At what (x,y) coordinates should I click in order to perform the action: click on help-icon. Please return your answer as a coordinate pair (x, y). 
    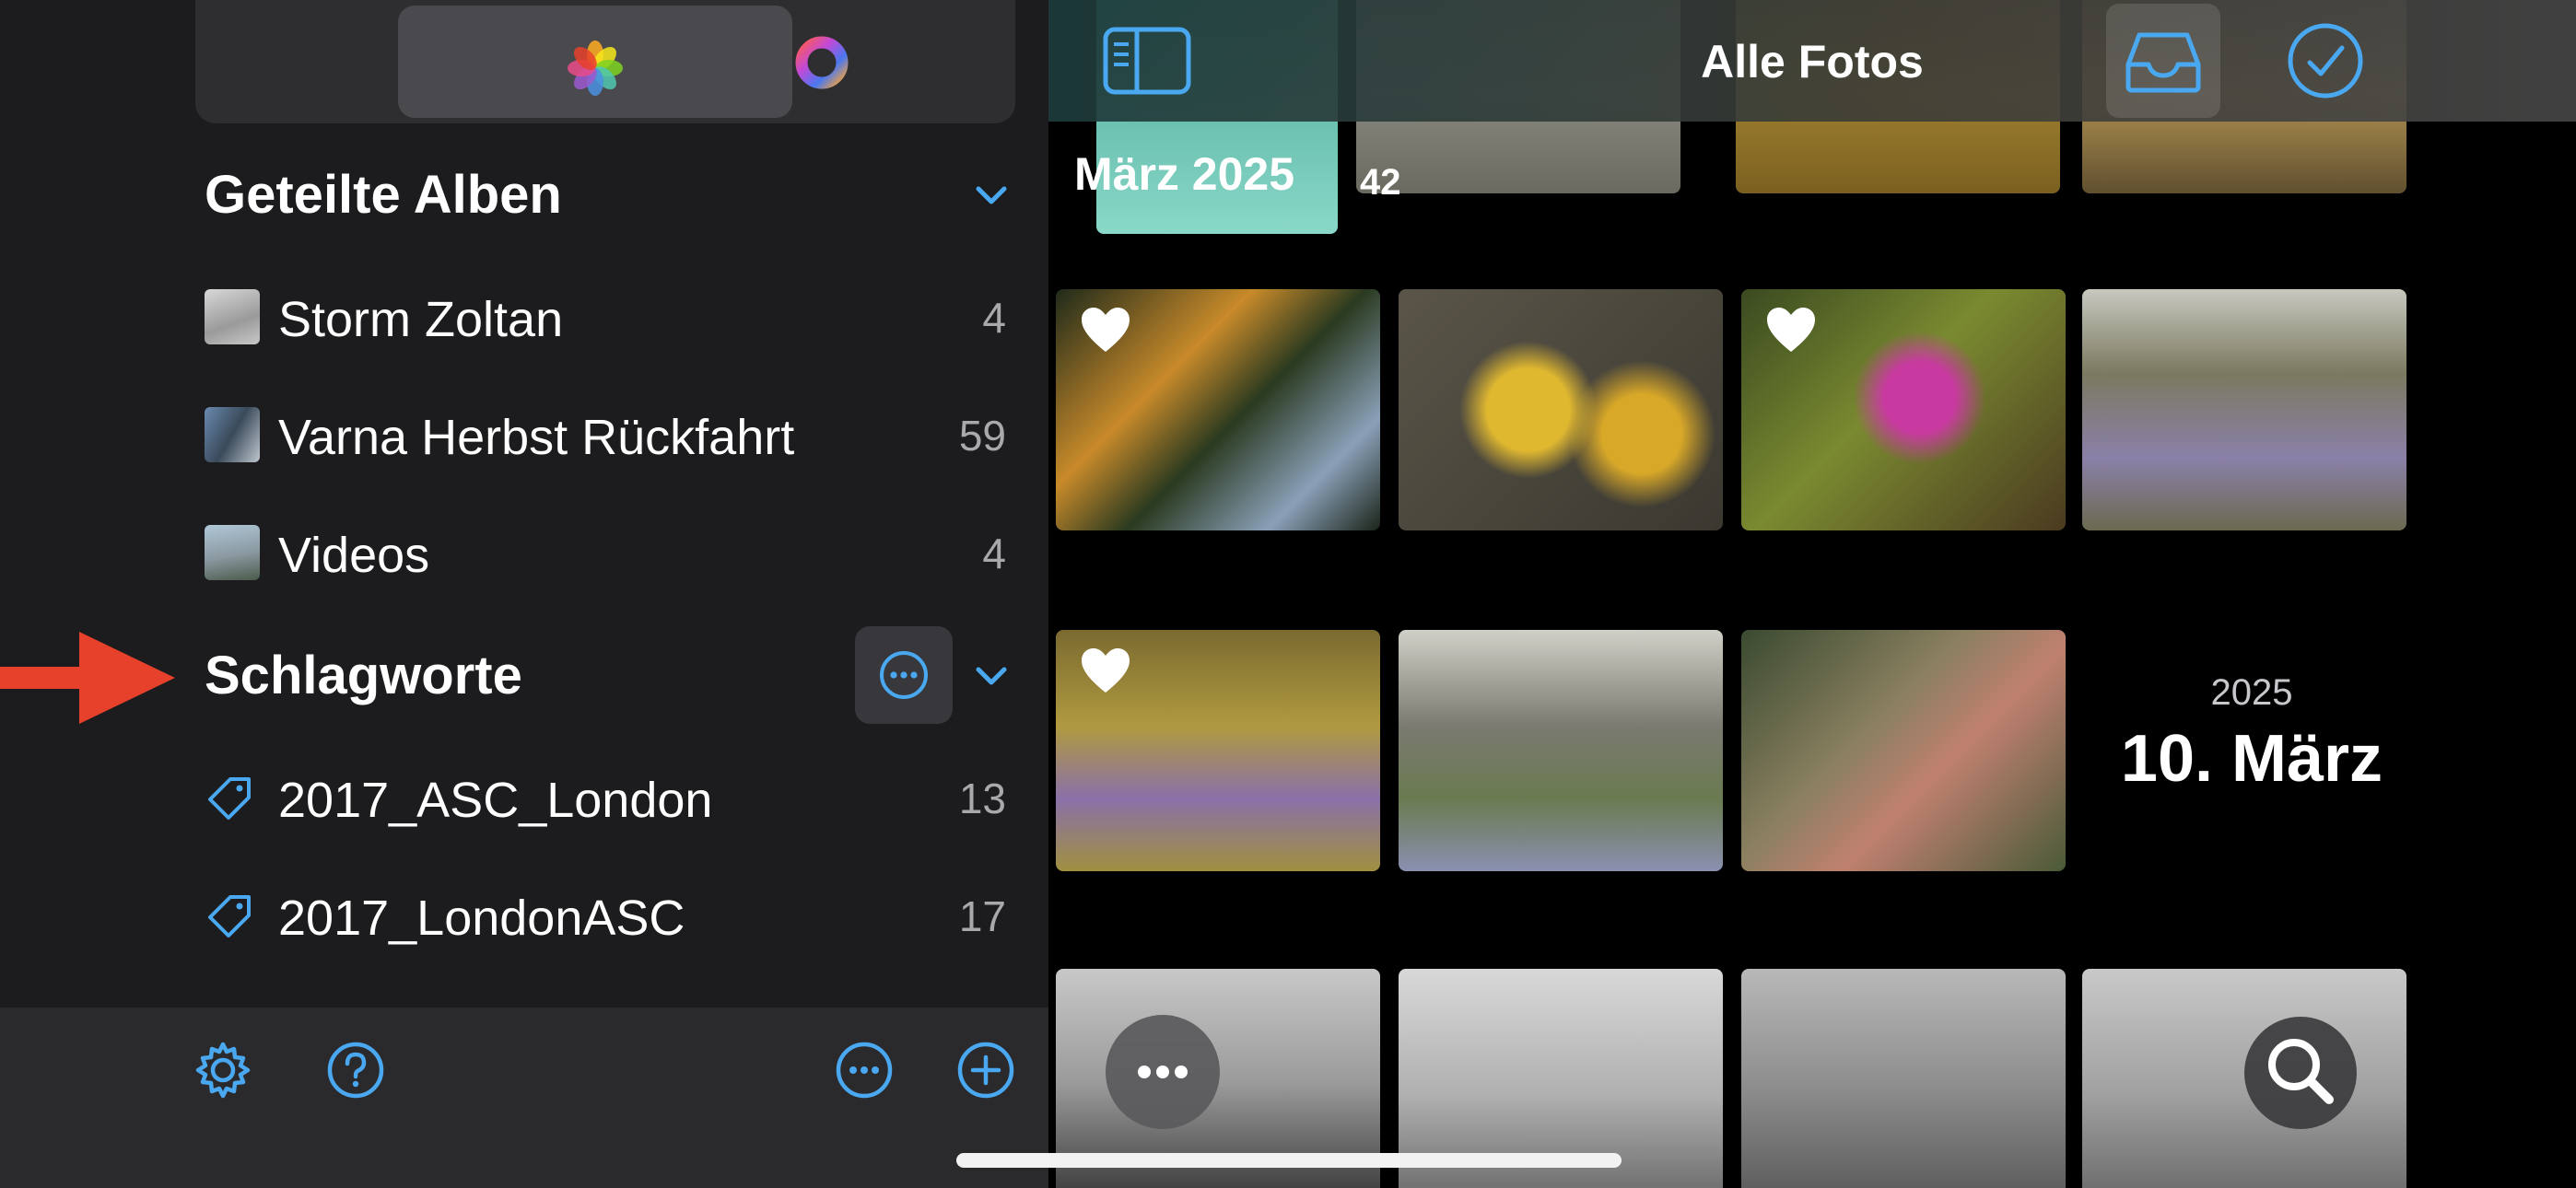
    Looking at the image, I should click on (355, 1070).